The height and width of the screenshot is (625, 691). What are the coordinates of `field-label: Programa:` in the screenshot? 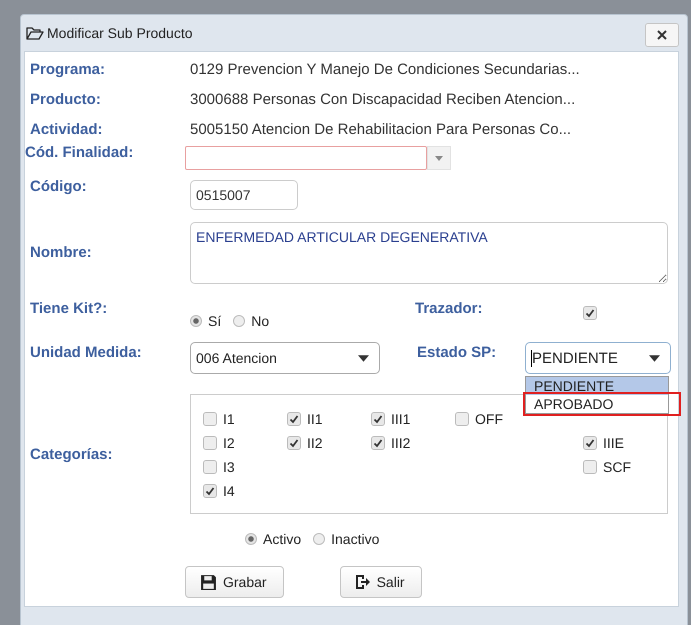 It's located at (67, 69).